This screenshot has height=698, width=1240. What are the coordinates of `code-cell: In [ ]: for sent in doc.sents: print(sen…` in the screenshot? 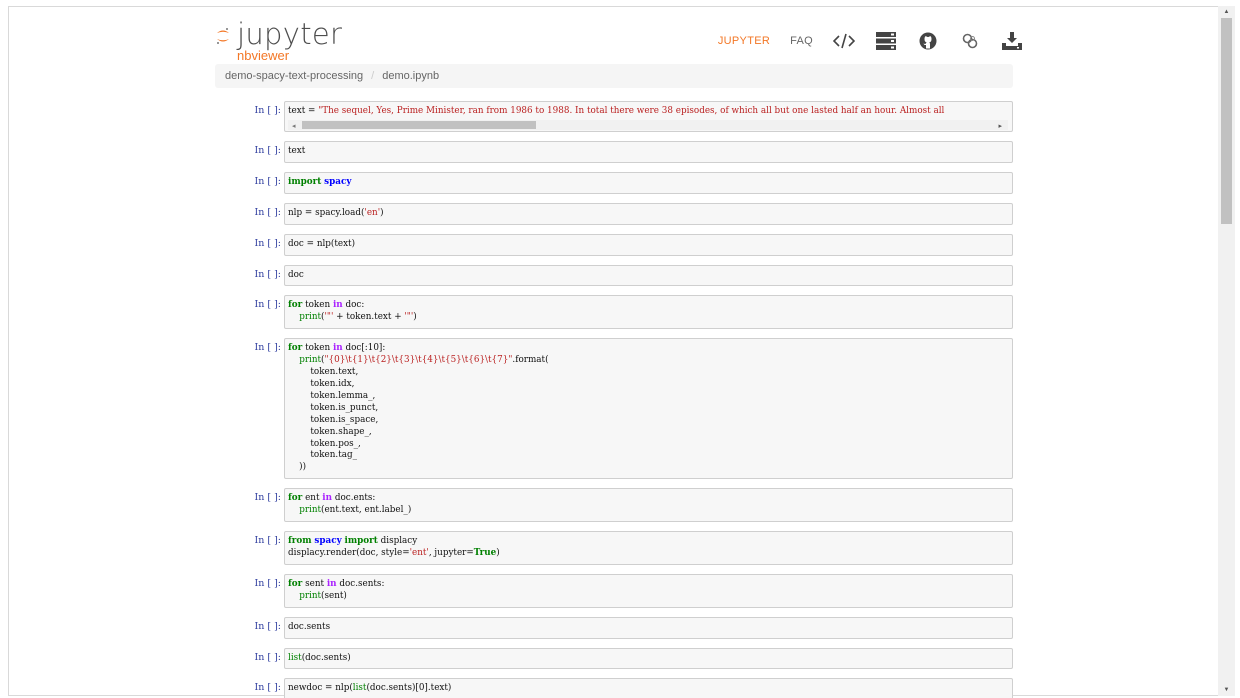 It's located at (614, 590).